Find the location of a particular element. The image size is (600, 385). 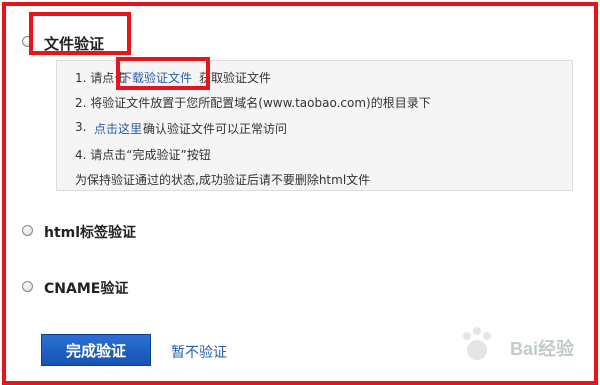

step-3-suffix: 确认验证文件可以正常访问 is located at coordinates (215, 129).